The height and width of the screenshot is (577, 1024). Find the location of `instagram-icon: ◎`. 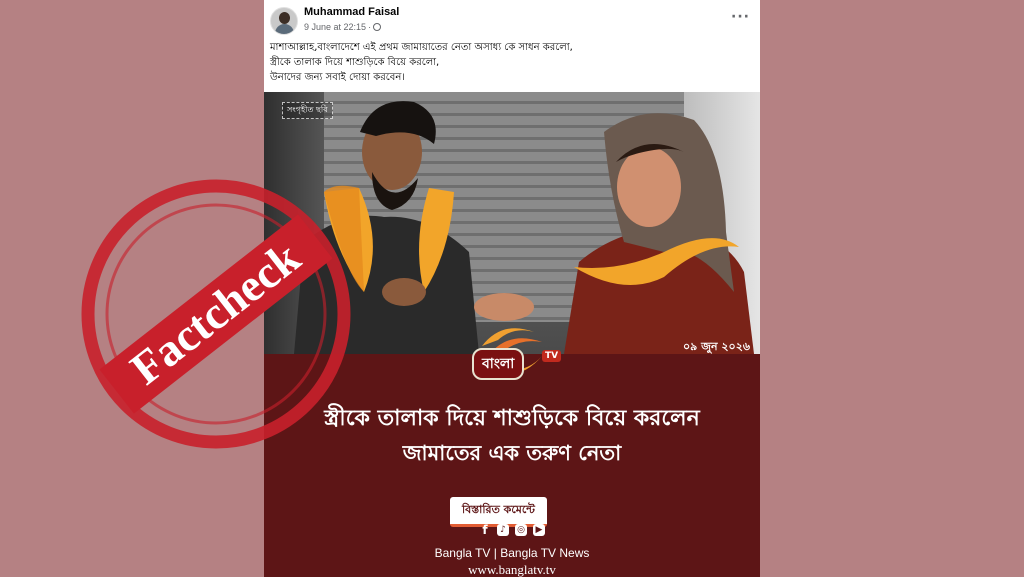

instagram-icon: ◎ is located at coordinates (521, 530).